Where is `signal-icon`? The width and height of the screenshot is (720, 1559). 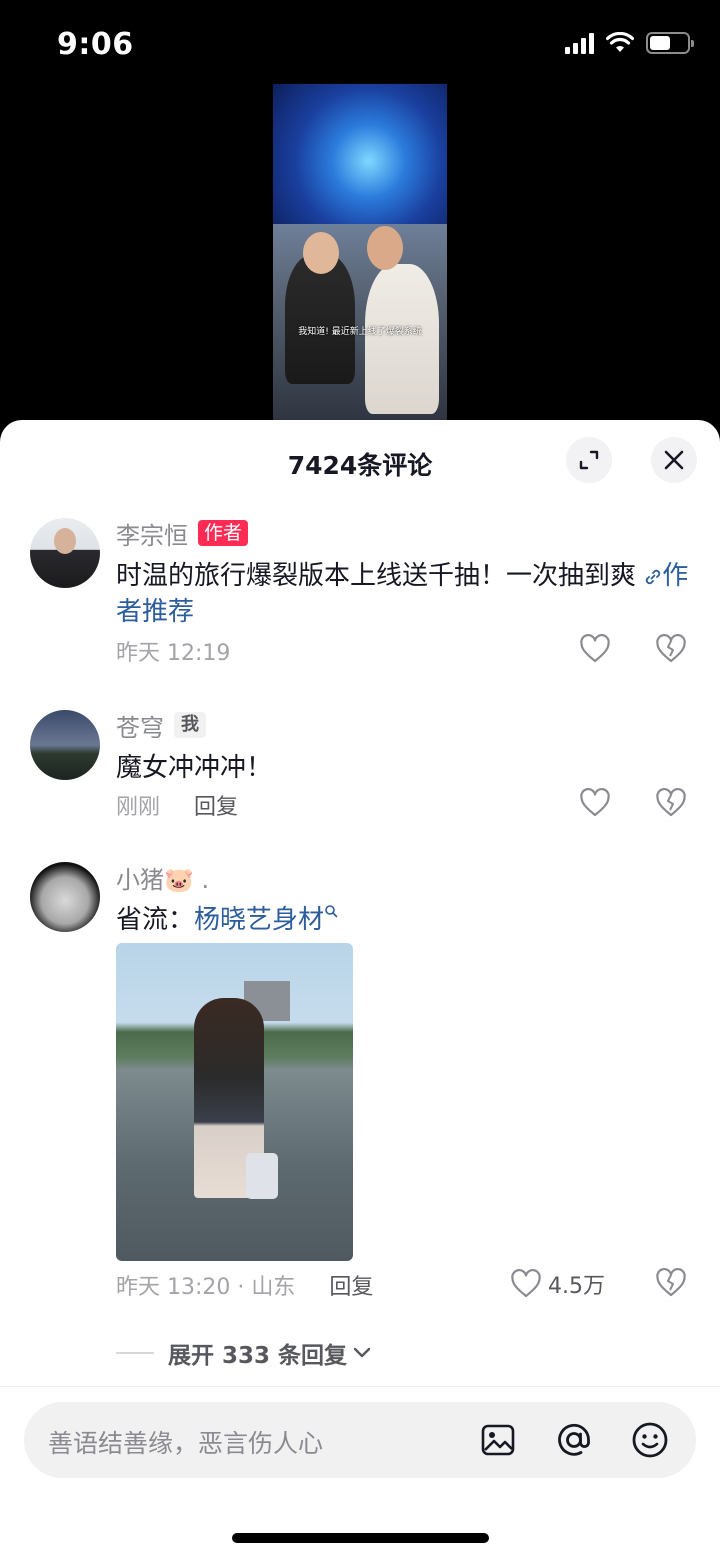 signal-icon is located at coordinates (579, 43).